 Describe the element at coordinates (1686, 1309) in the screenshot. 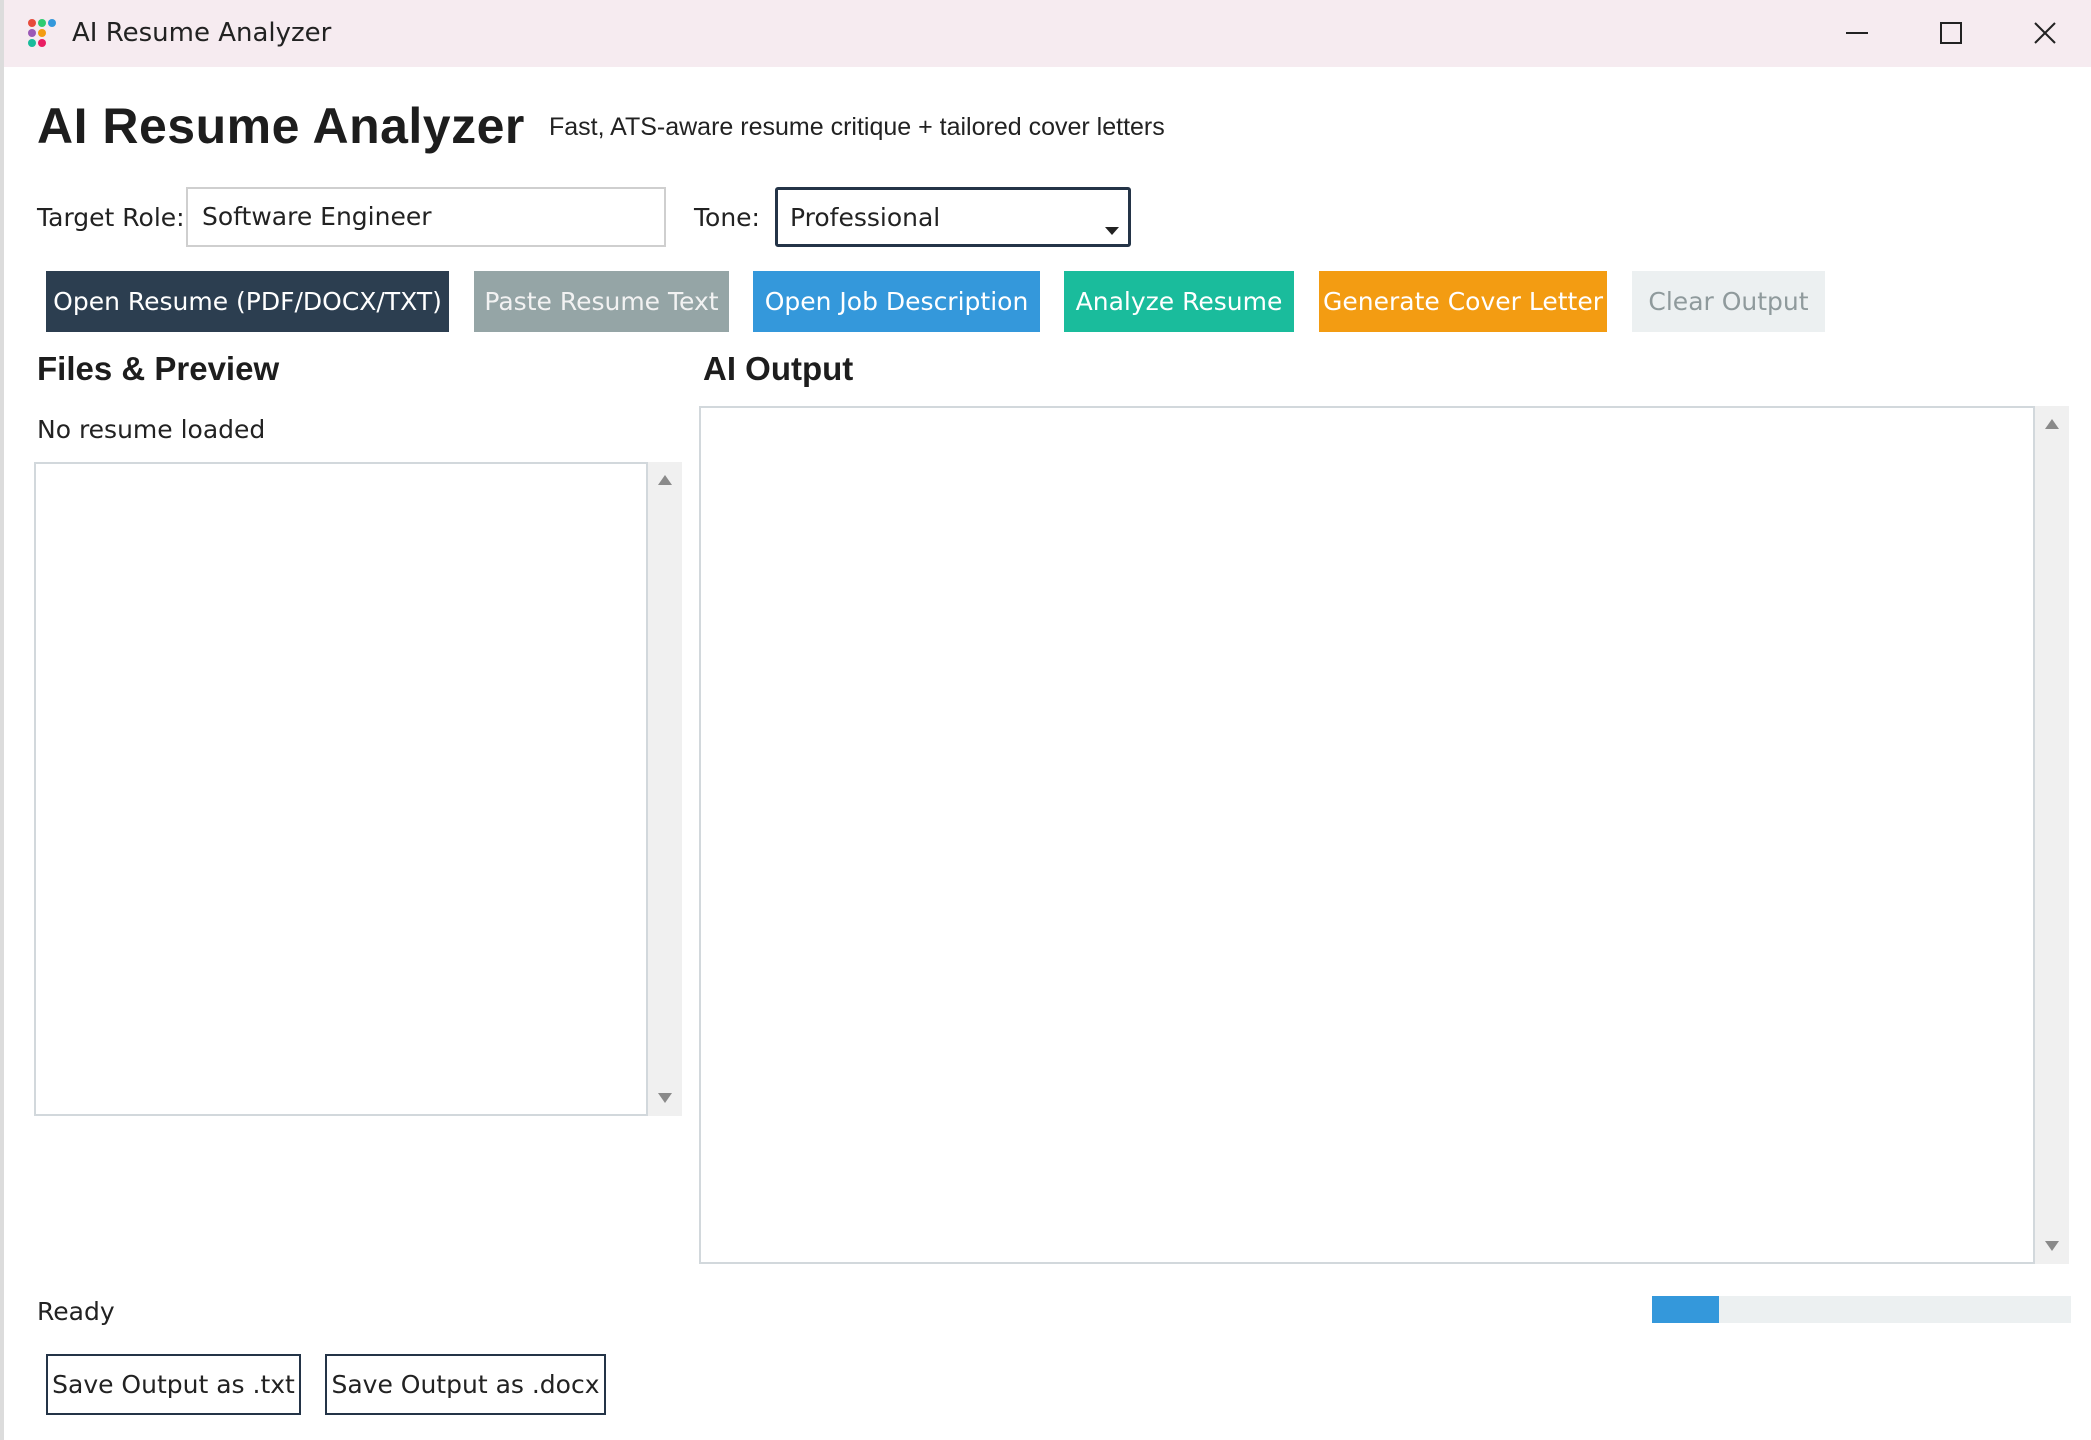

I see `progress-bar-fill` at that location.